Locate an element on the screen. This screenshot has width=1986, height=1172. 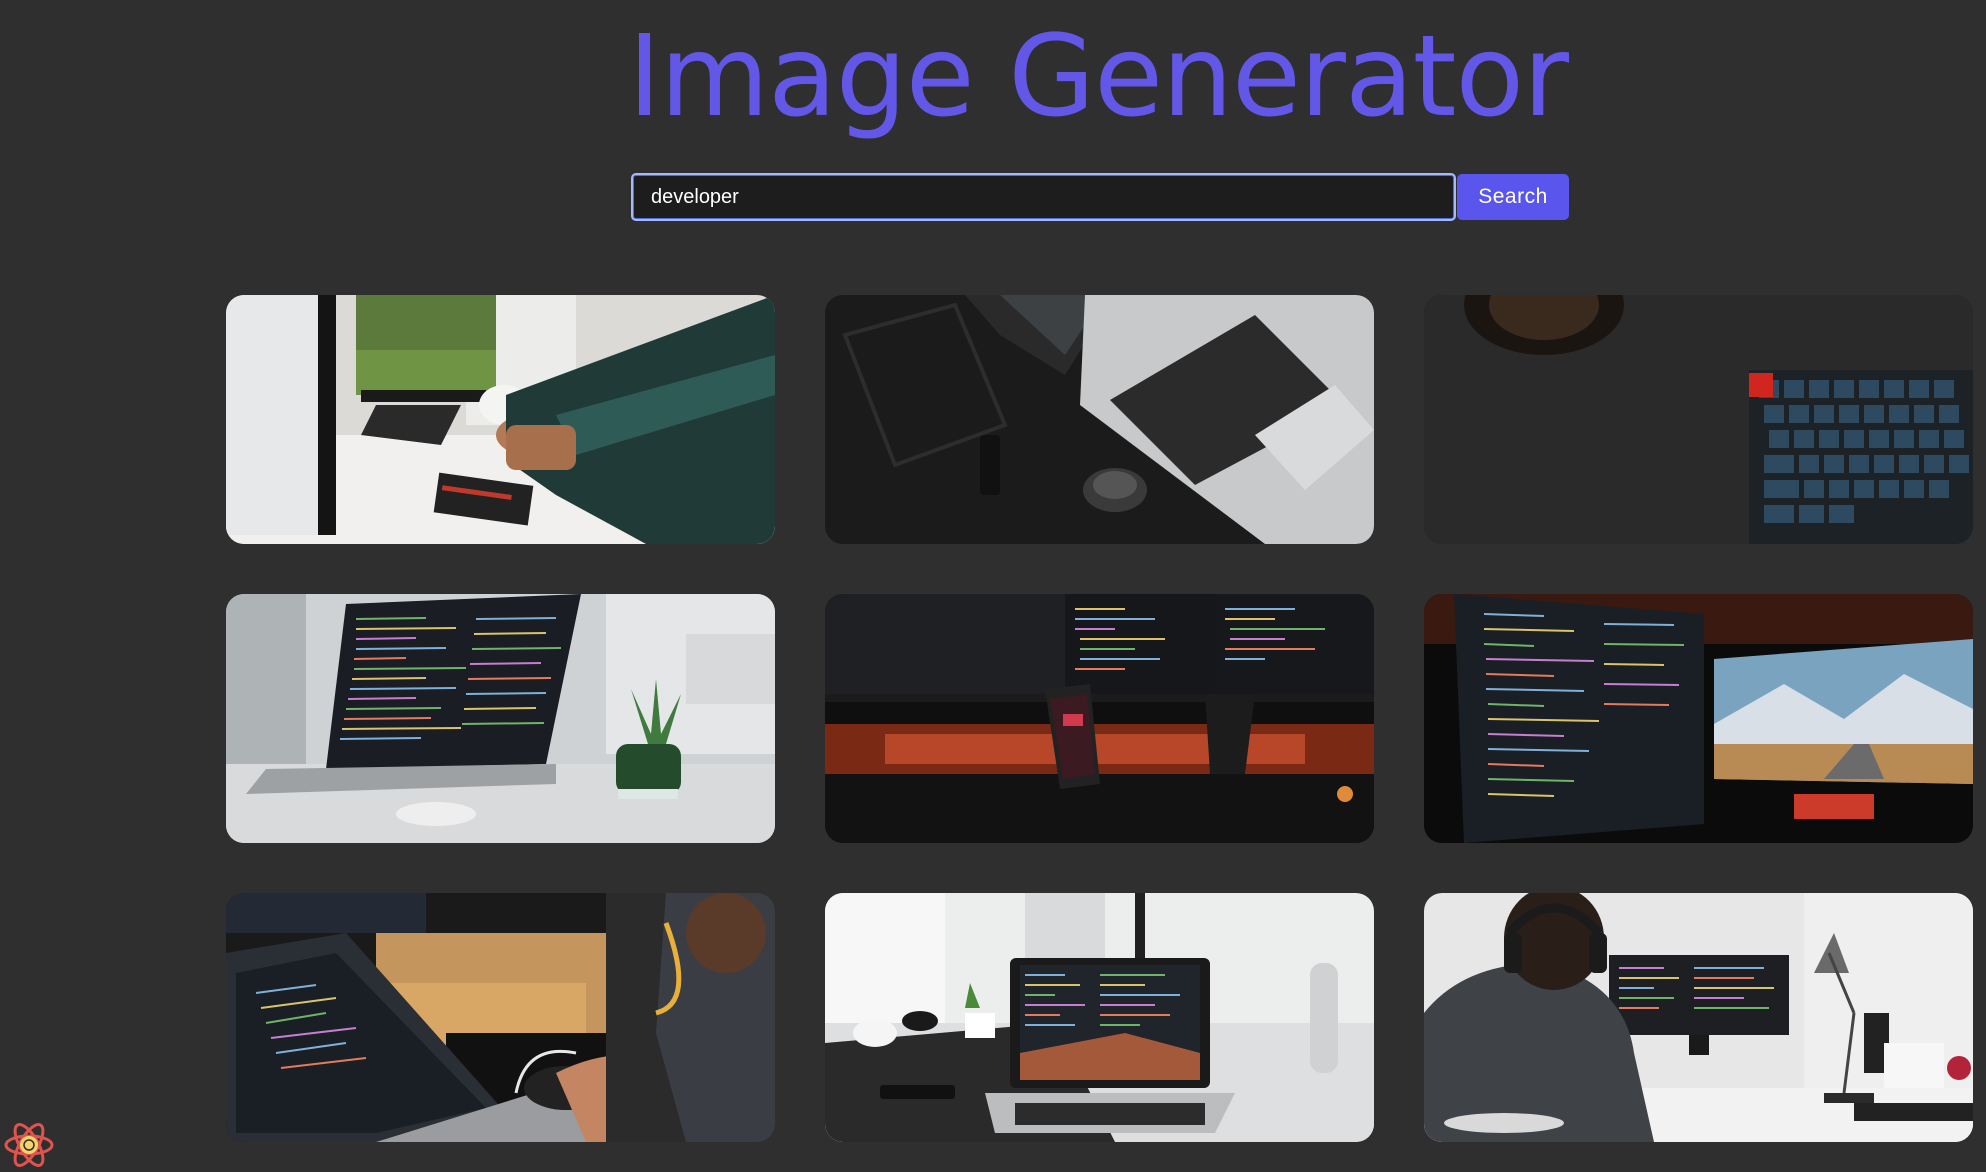
page-title: Image Generator is located at coordinates (1098, 77).